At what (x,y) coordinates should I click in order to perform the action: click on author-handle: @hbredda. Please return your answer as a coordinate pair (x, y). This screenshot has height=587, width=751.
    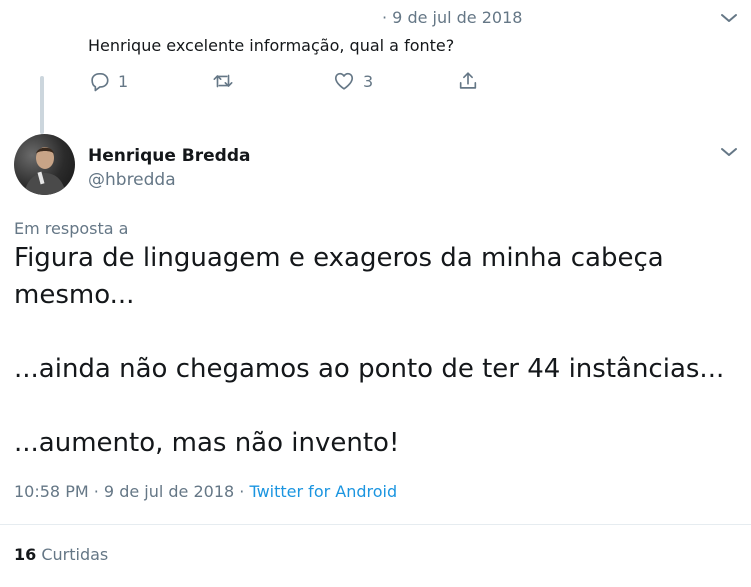
    Looking at the image, I should click on (132, 180).